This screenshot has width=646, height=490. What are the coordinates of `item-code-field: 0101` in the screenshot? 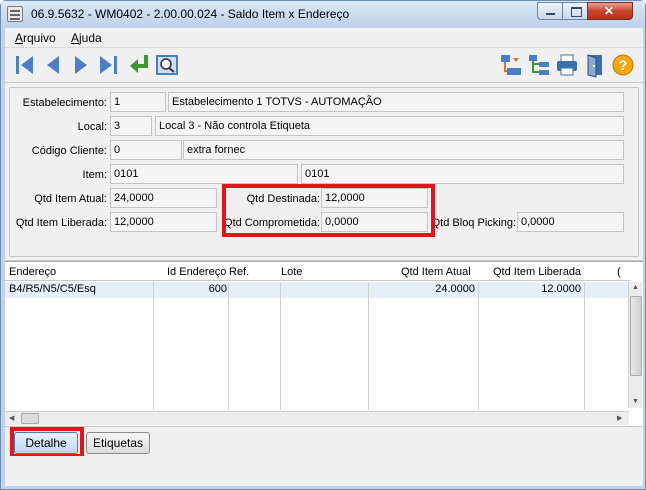 It's located at (204, 174).